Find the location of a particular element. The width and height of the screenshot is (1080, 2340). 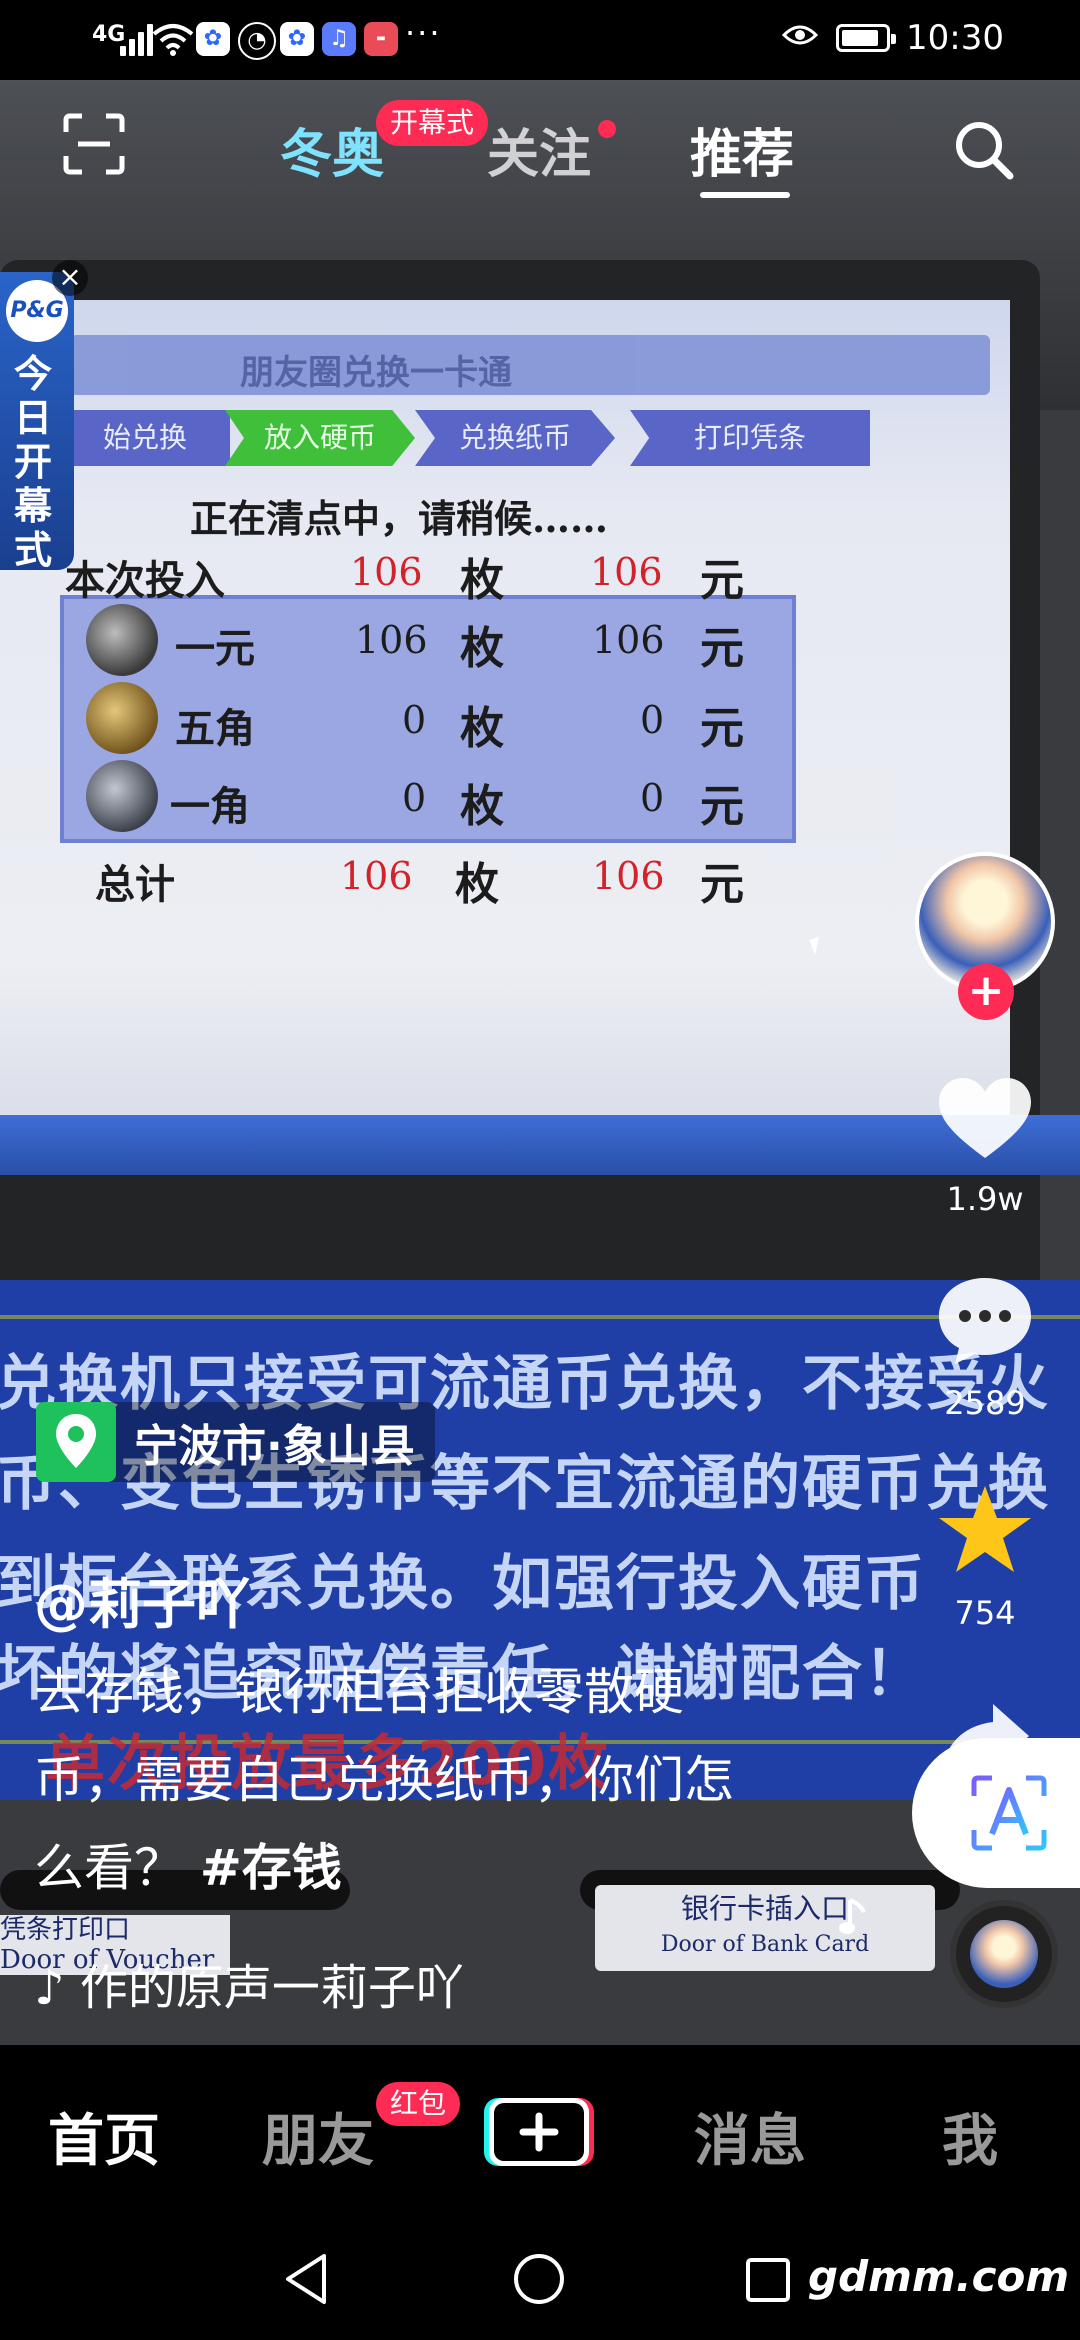

wifi-icon is located at coordinates (173, 40).